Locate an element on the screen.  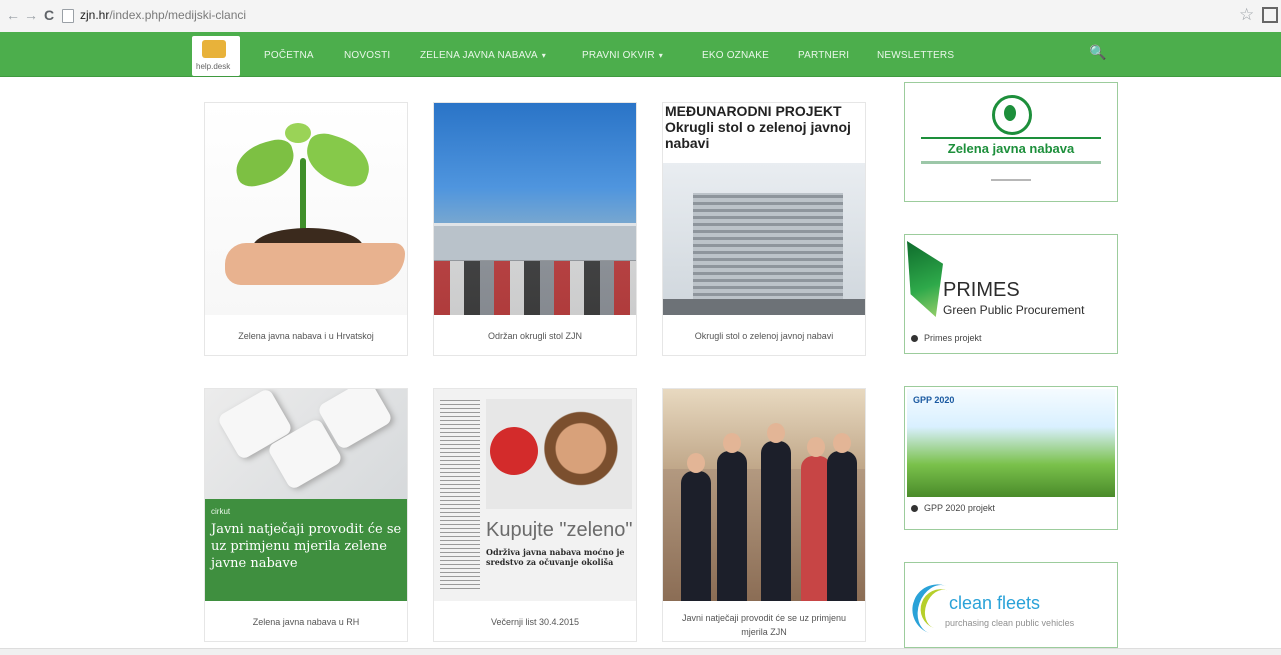
primes-title: PRIMES is located at coordinates (981, 290).